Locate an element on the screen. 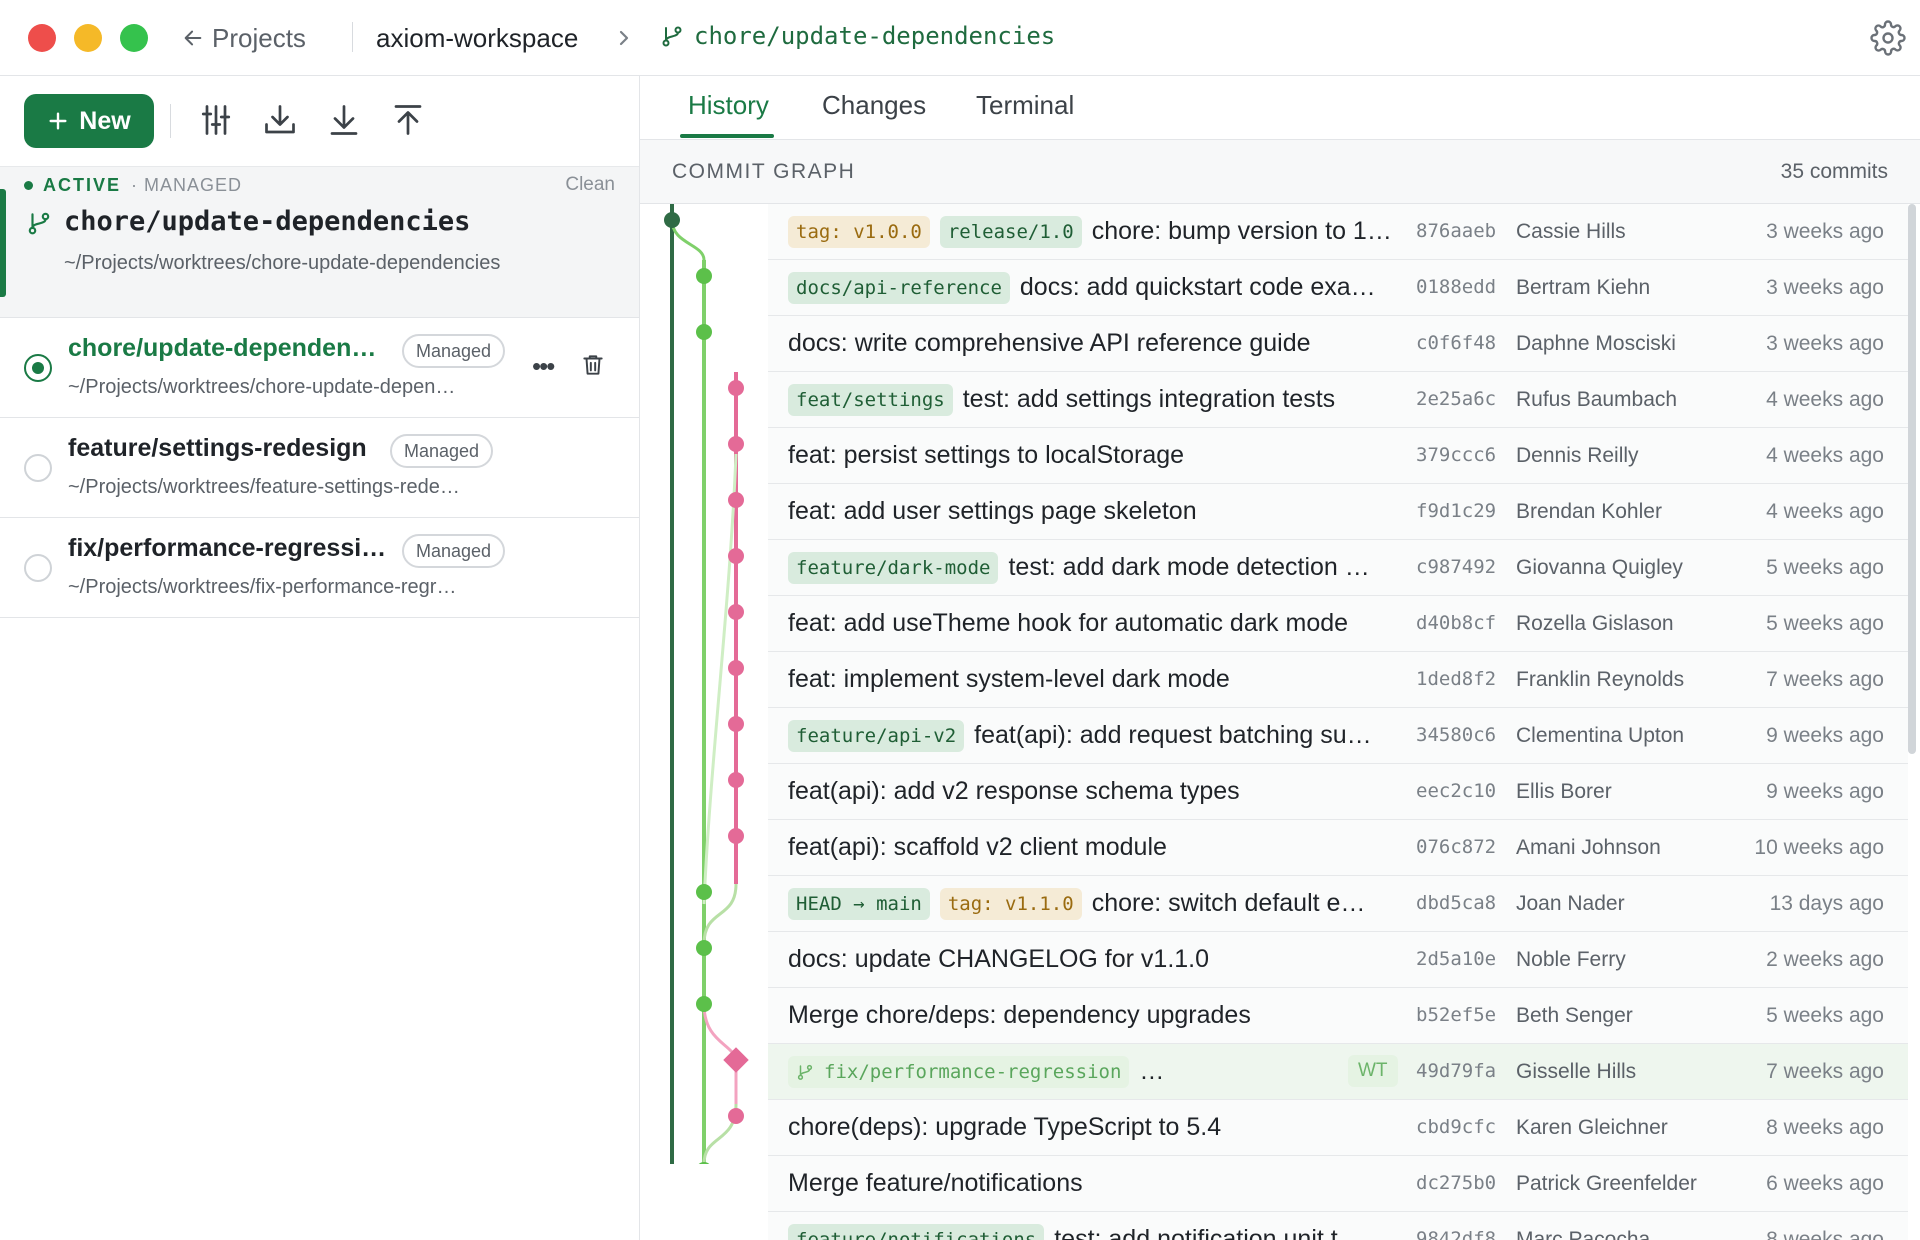 The height and width of the screenshot is (1240, 1920). commit-list-scrollbar is located at coordinates (1912, 479).